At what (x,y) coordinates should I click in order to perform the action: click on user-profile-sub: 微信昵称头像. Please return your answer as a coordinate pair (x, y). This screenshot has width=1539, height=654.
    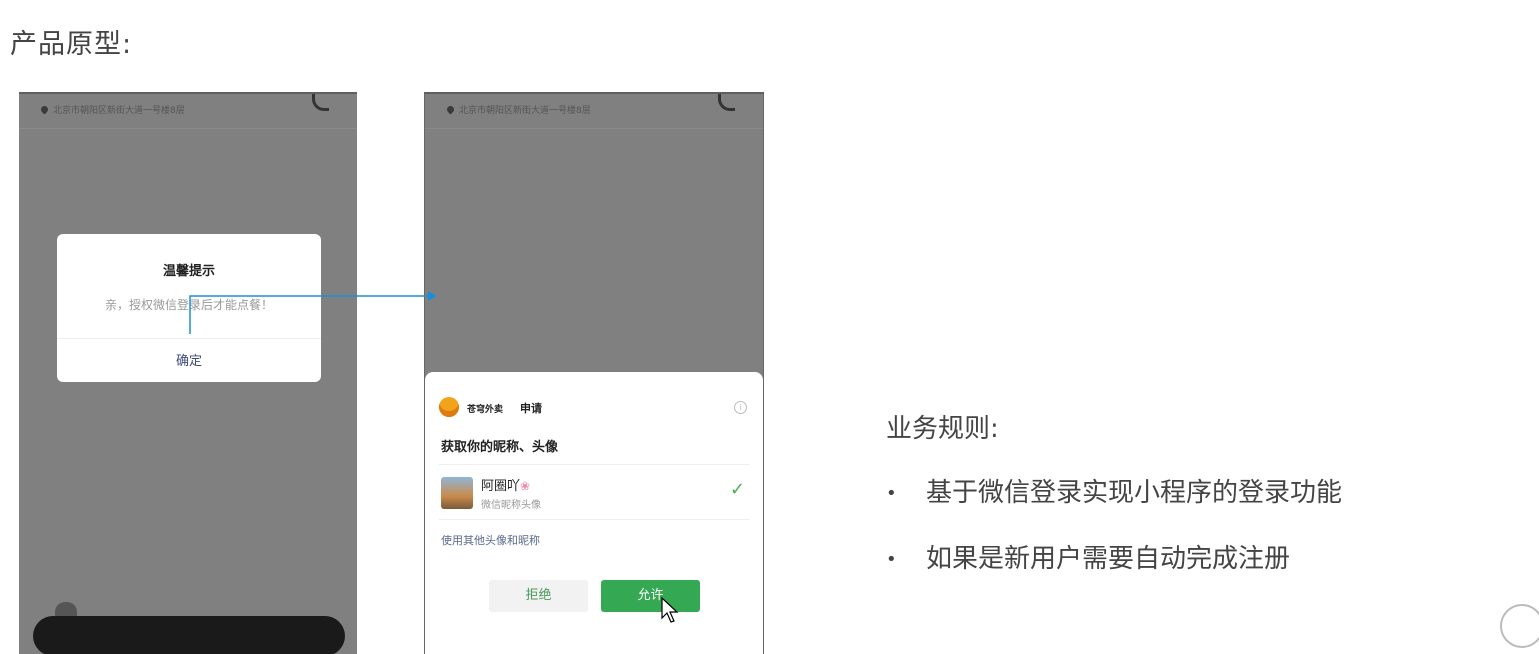
    Looking at the image, I should click on (511, 505).